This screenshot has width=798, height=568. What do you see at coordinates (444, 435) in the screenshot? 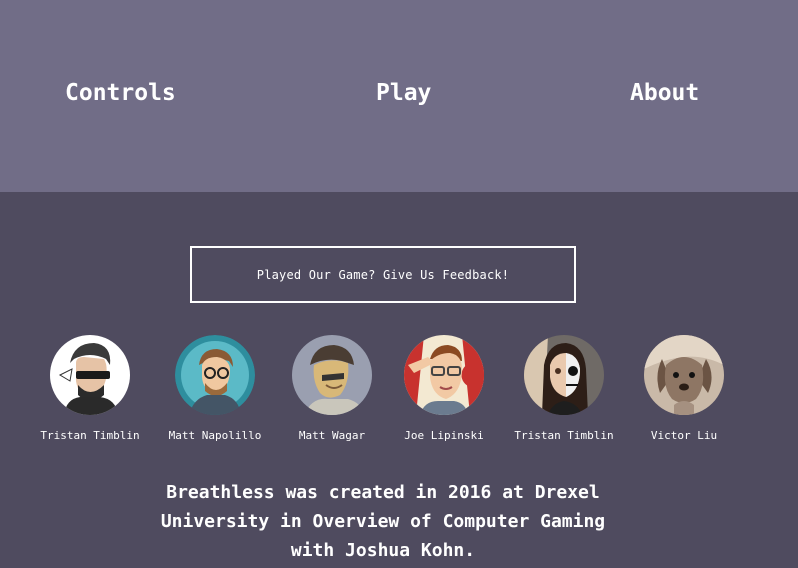
I see `team-member-name: Joe Lipinski` at bounding box center [444, 435].